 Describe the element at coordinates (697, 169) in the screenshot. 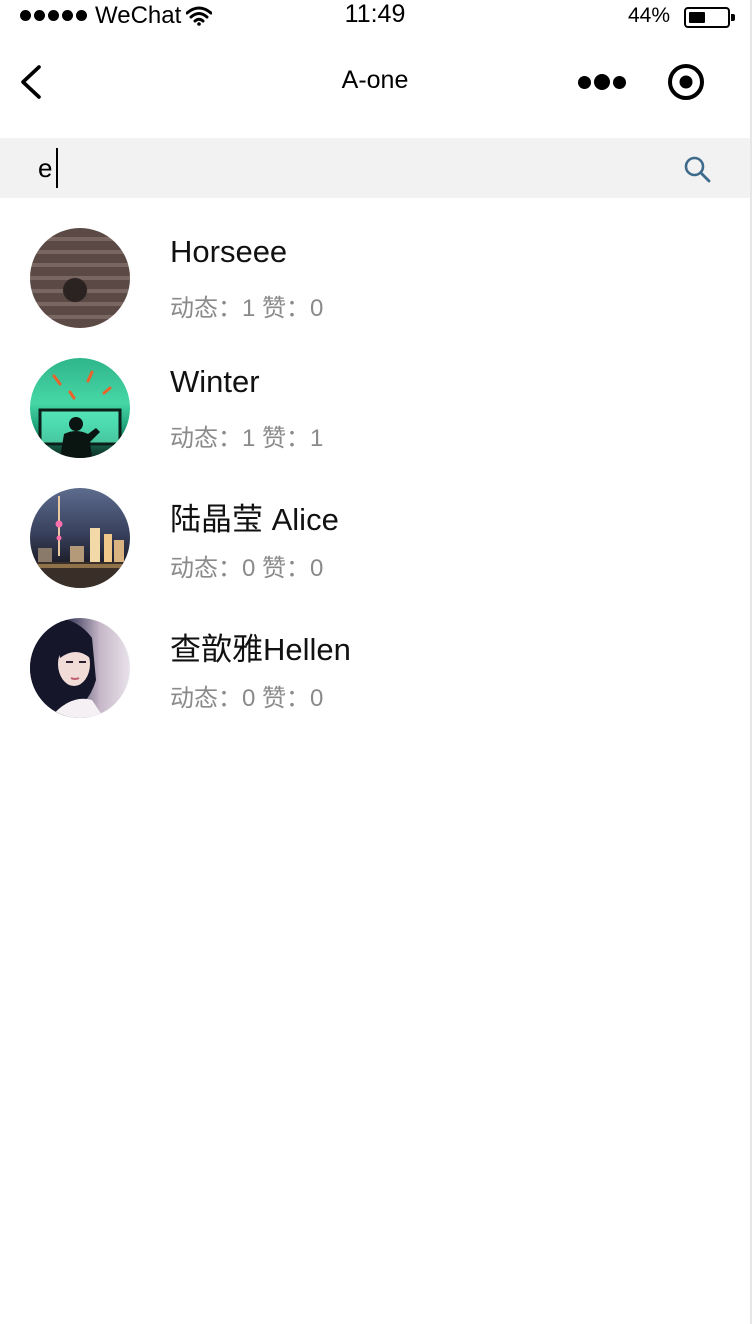

I see `search-icon` at that location.